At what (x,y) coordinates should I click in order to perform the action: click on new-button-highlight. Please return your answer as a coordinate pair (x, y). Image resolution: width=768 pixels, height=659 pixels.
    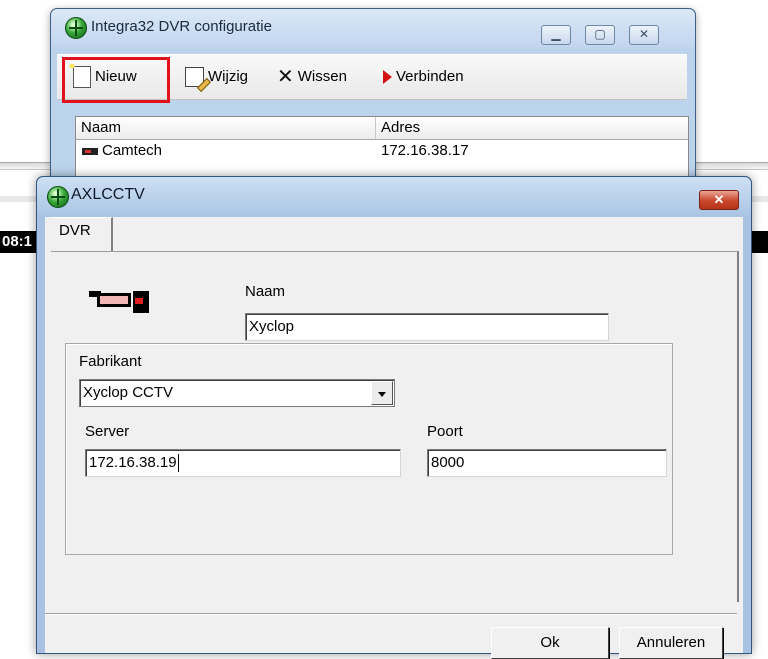
    Looking at the image, I should click on (116, 80).